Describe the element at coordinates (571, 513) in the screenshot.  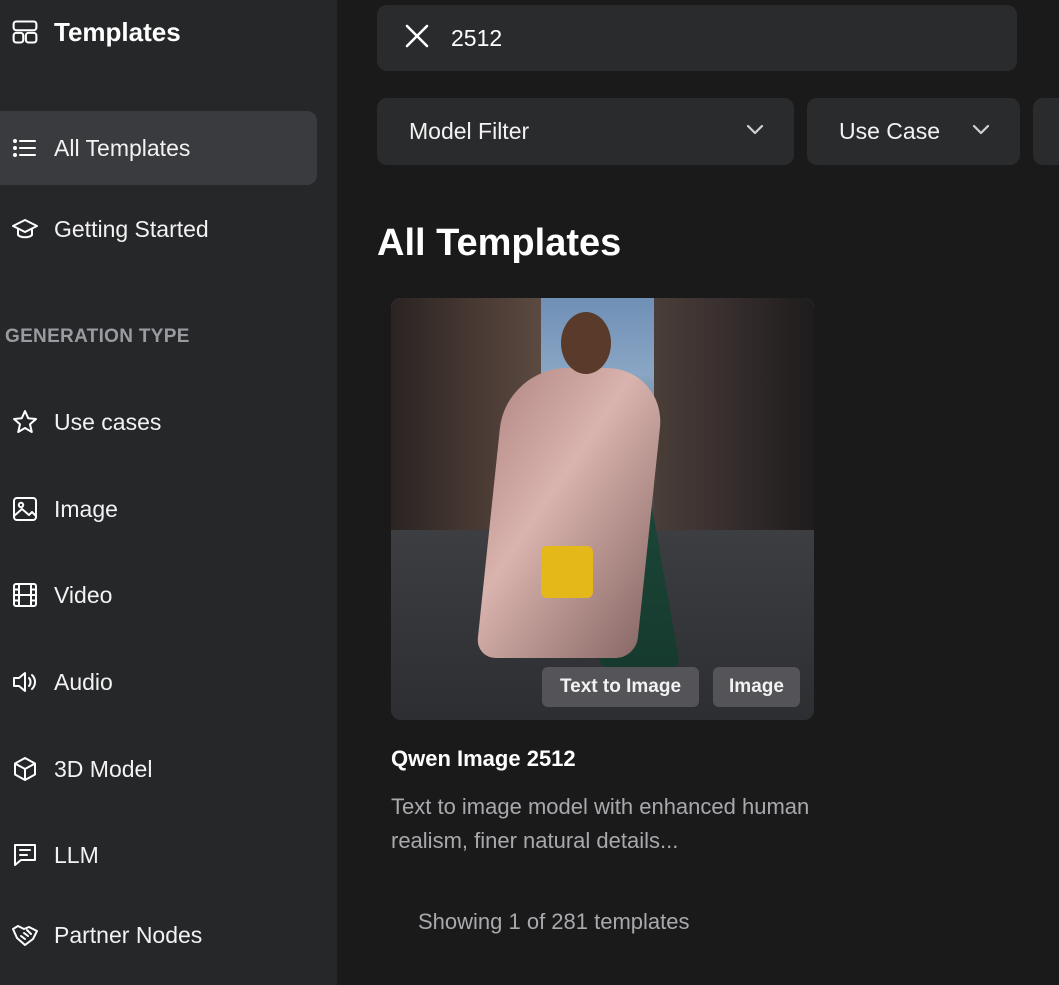
I see `thumbnail-figure-coat` at that location.